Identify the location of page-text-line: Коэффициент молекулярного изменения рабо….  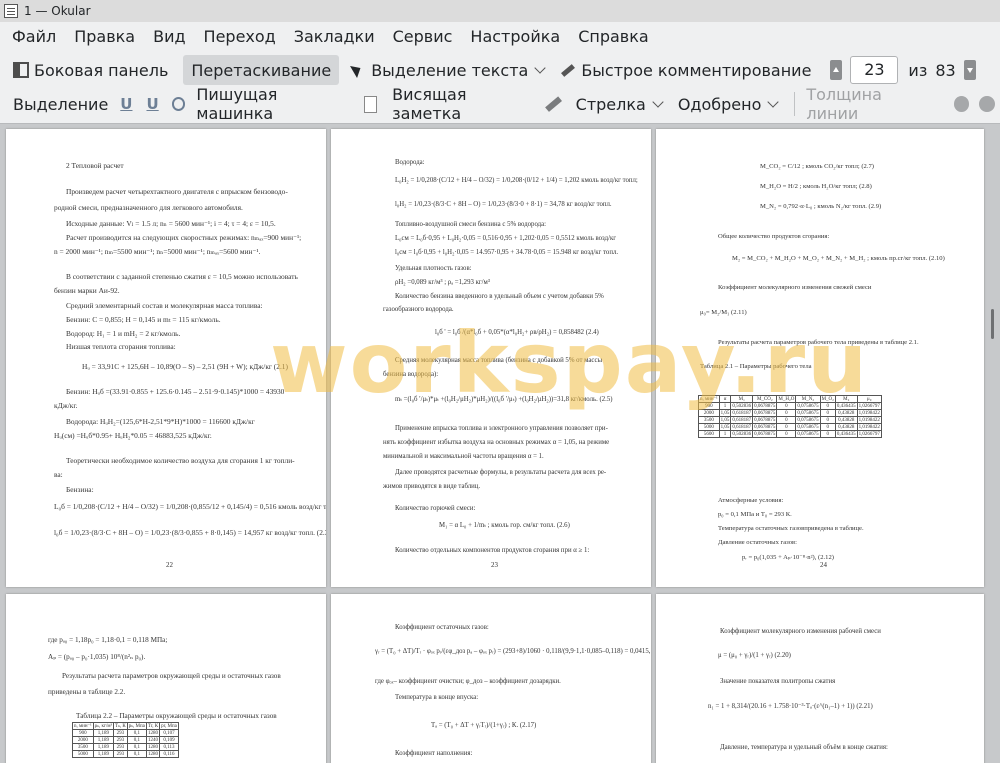
(800, 631).